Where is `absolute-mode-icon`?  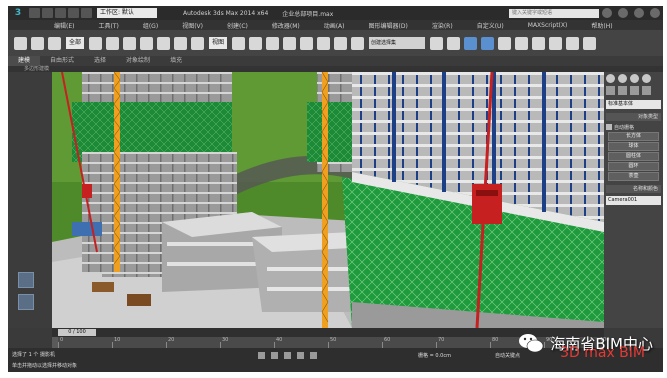 absolute-mode-icon is located at coordinates (274, 355).